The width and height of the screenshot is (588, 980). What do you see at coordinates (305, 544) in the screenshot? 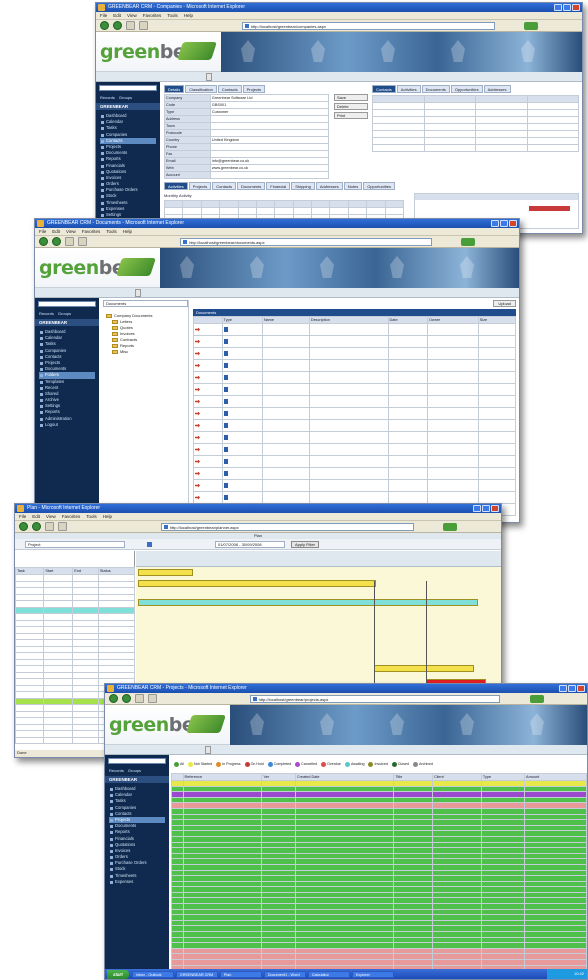
I see `apply-filter-button: Apply Filter` at bounding box center [305, 544].